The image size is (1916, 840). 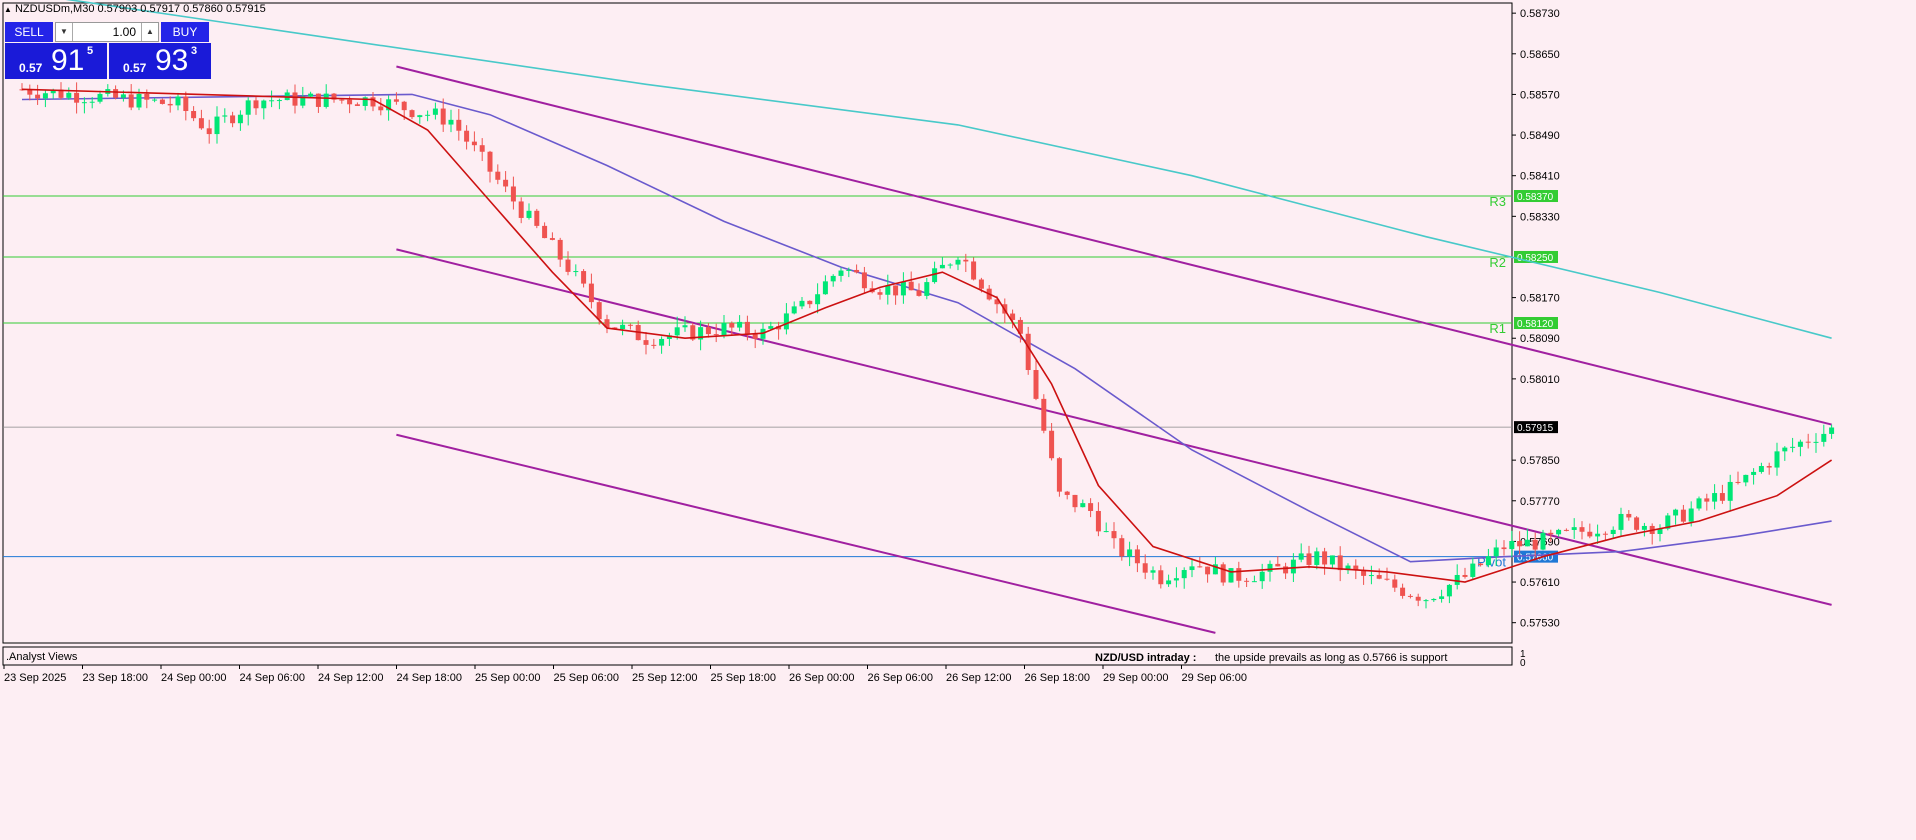 What do you see at coordinates (8, 9) in the screenshot?
I see `collapse-triangle-icon: ▲` at bounding box center [8, 9].